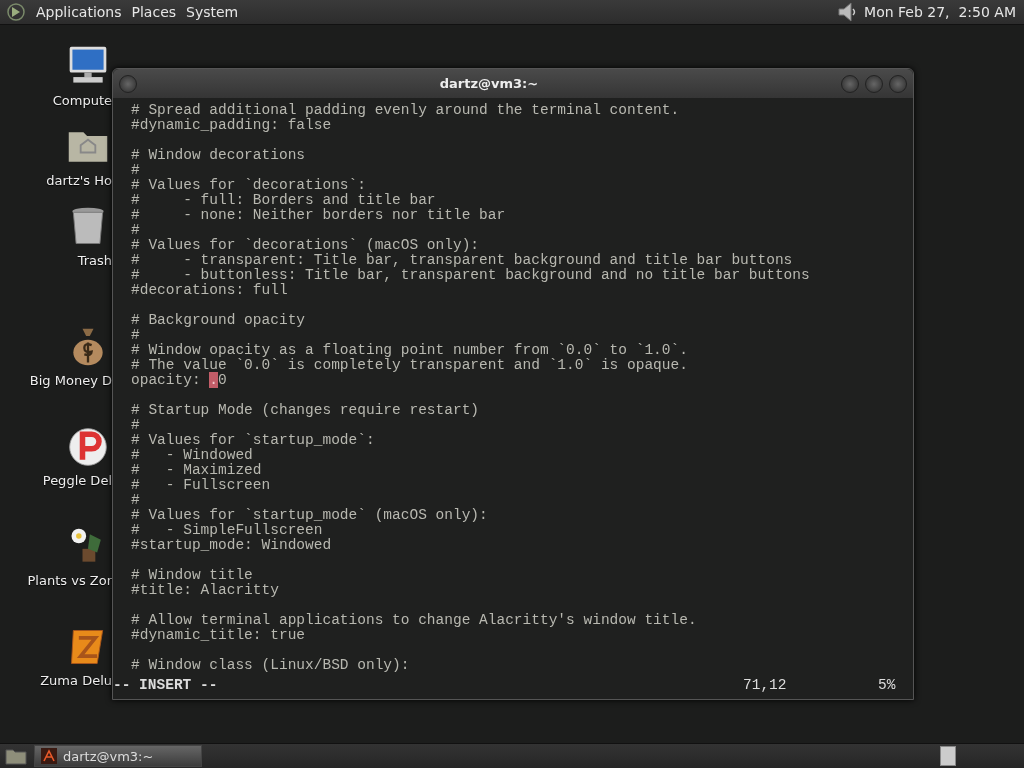  What do you see at coordinates (310, 515) in the screenshot?
I see `code-line: # Values for `startup_mode` (macOS only):` at bounding box center [310, 515].